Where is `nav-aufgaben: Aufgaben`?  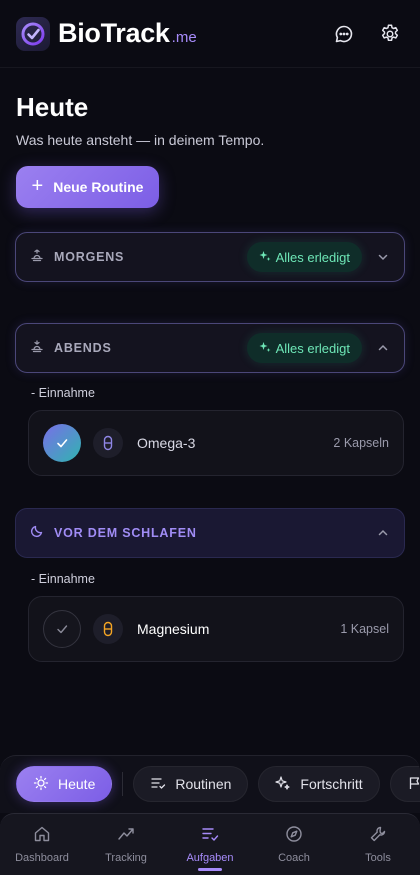 nav-aufgaben: Aufgaben is located at coordinates (210, 844).